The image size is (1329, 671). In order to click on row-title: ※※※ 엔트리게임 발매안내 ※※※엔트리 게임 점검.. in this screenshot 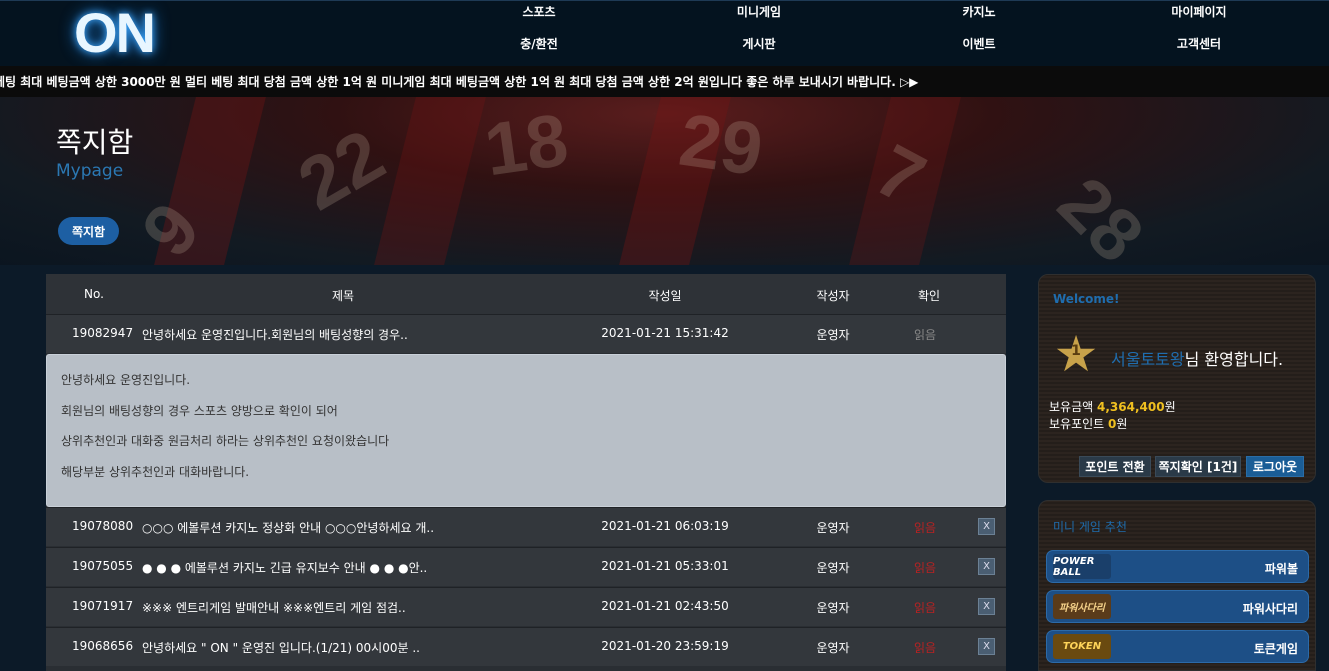, I will do `click(274, 607)`.